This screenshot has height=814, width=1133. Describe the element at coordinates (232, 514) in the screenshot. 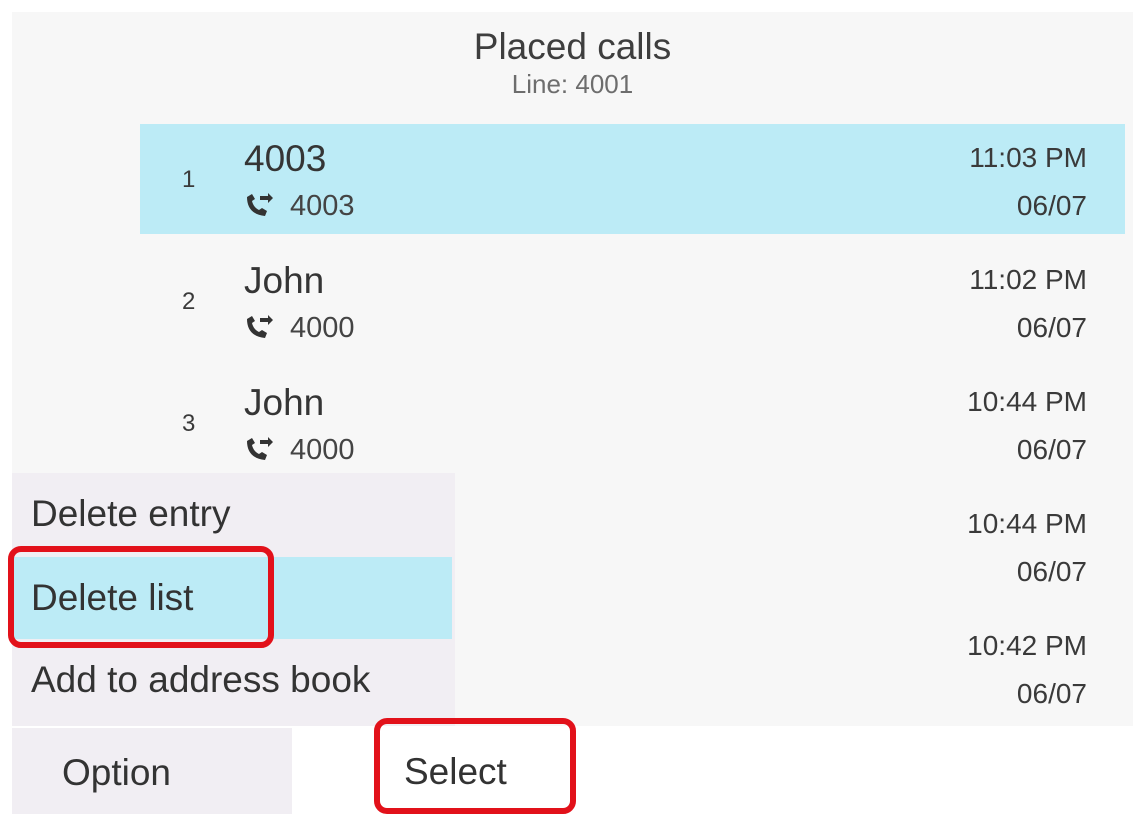

I see `menu-item-delete-entry: Delete entry` at that location.